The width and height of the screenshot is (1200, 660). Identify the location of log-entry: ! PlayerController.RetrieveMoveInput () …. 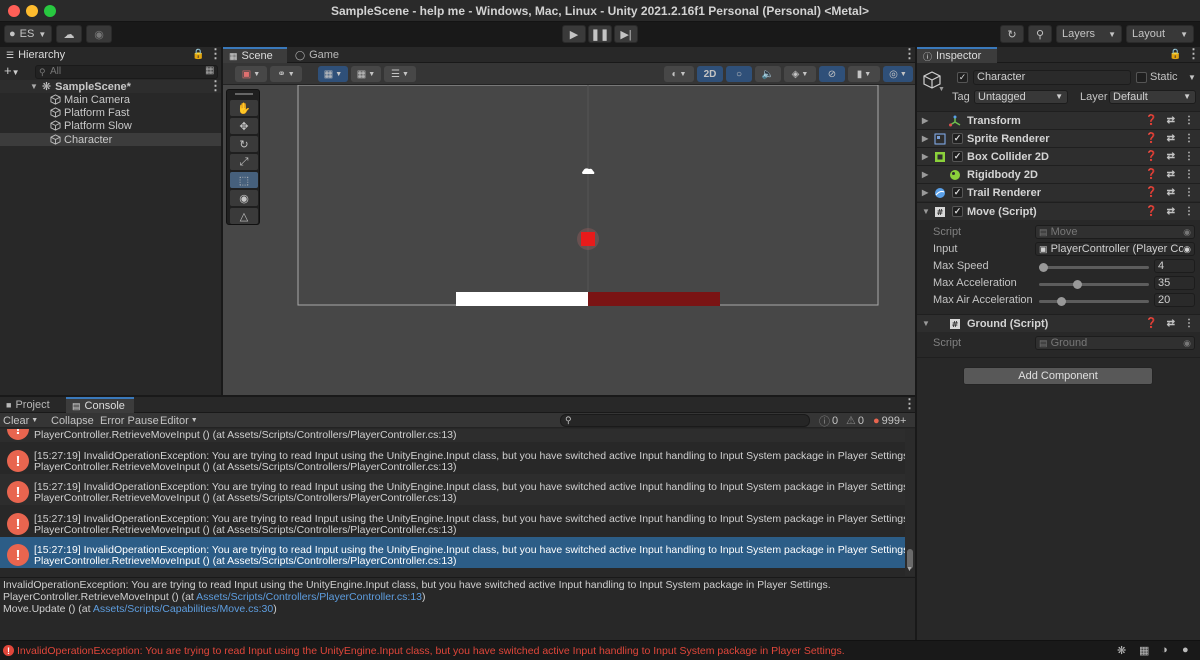
(452, 435).